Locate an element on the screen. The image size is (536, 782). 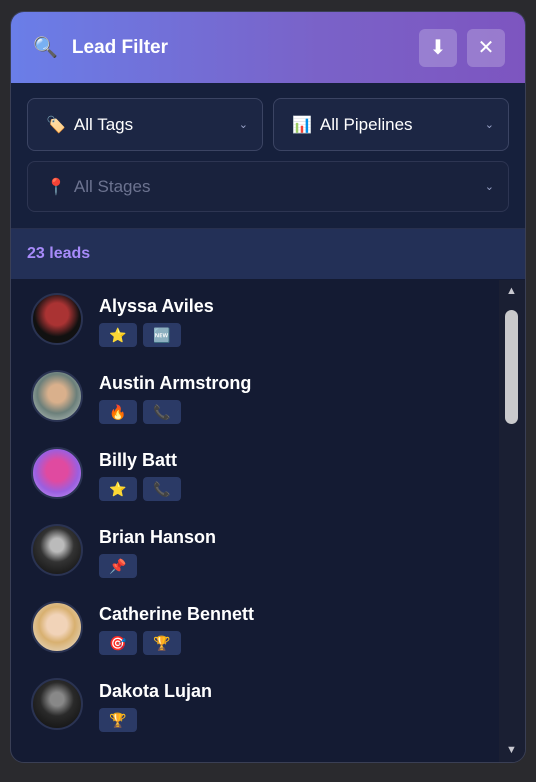
download-icon: ⬇ is located at coordinates (438, 48).